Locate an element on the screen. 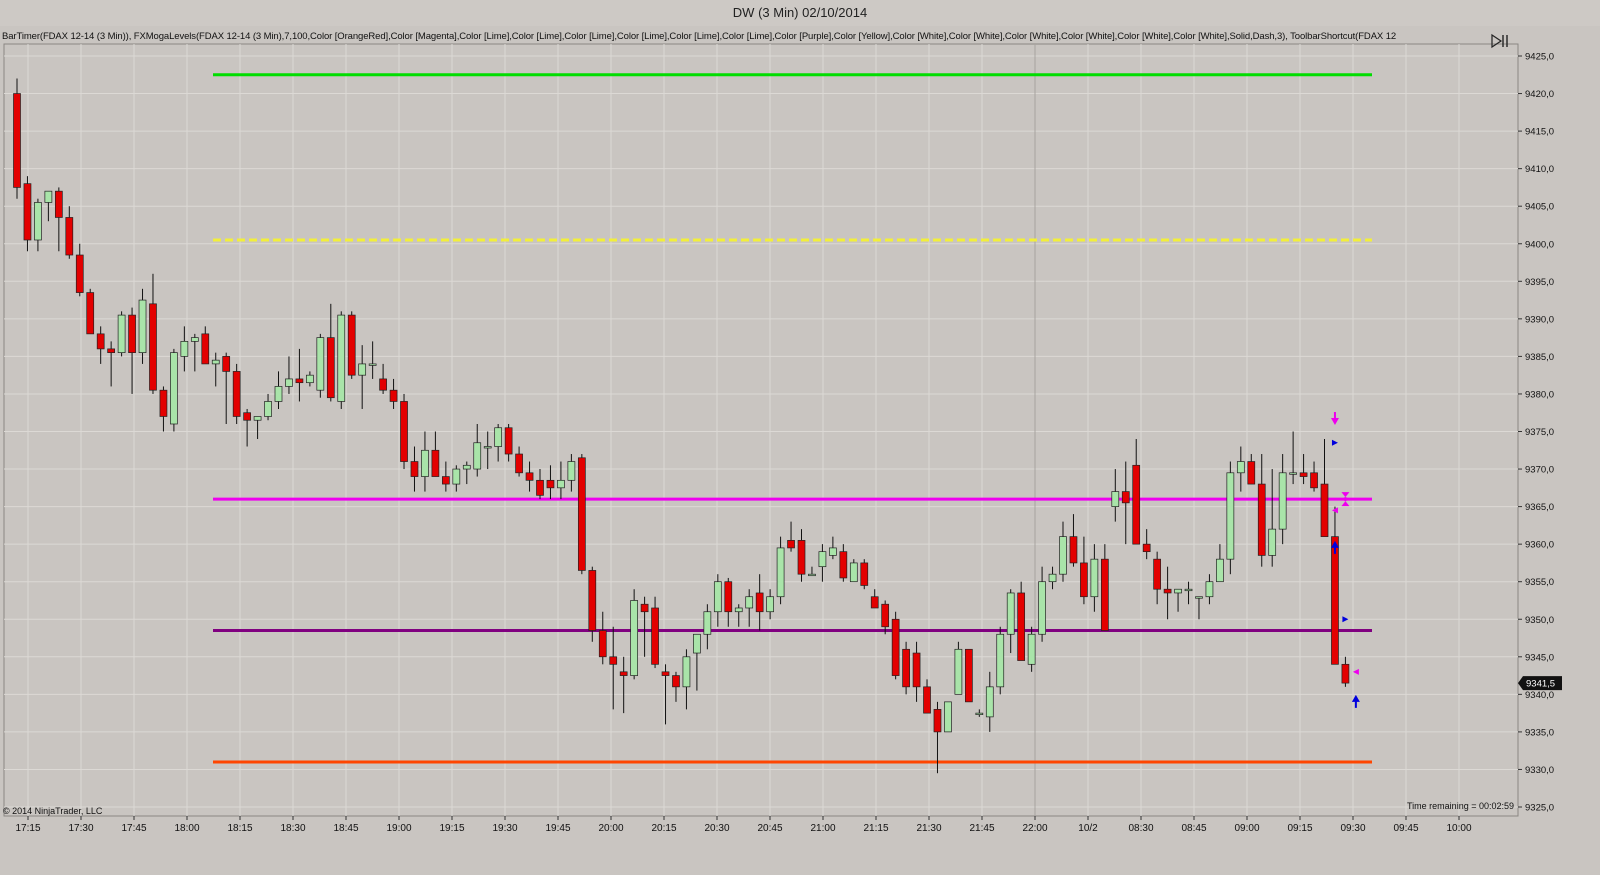  window-title: DW (3 Min) 02/10/2014 is located at coordinates (800, 13).